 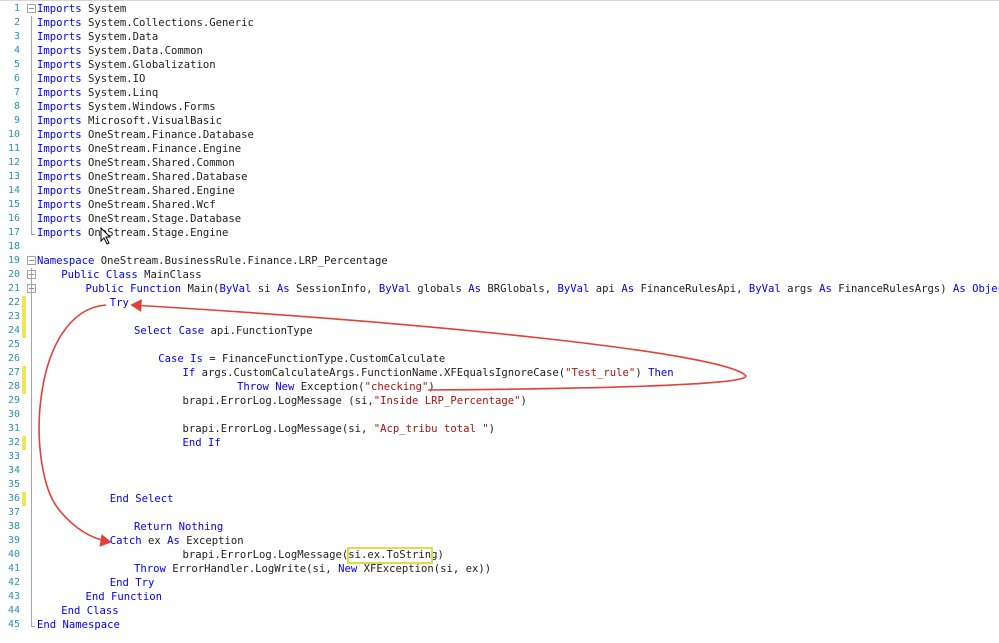 What do you see at coordinates (106, 236) in the screenshot?
I see `mouse-pointer-icon` at bounding box center [106, 236].